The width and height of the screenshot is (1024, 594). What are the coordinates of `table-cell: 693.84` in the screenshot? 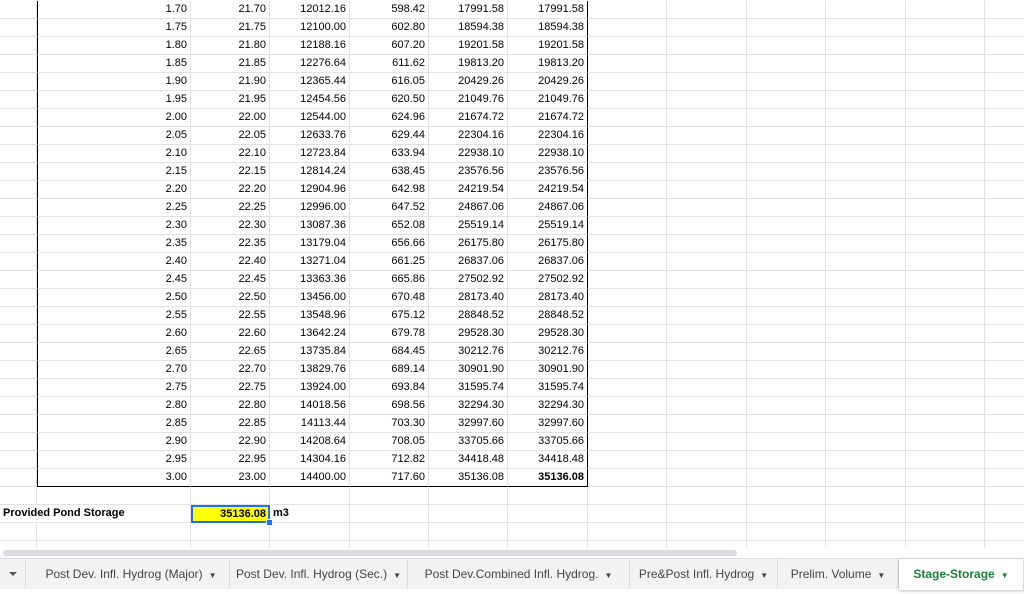 It's located at (389, 388).